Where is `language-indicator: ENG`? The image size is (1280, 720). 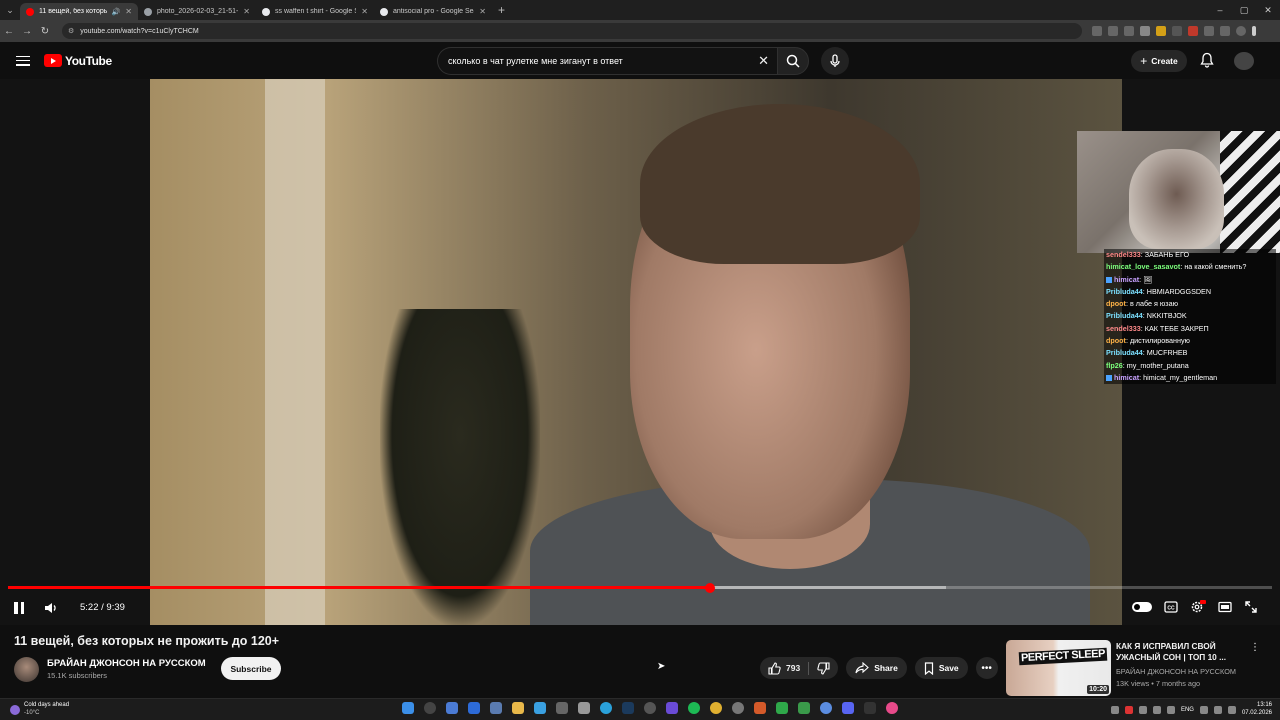 language-indicator: ENG is located at coordinates (1187, 710).